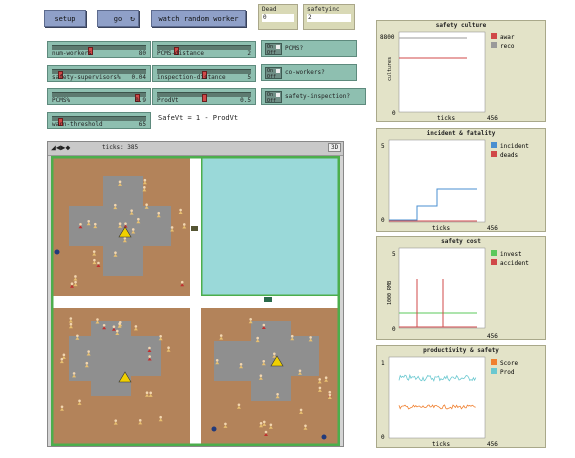 Image resolution: width=575 pixels, height=458 pixels. Describe the element at coordinates (99, 49) in the screenshot. I see `slider-num-workers: num-workers 80` at that location.